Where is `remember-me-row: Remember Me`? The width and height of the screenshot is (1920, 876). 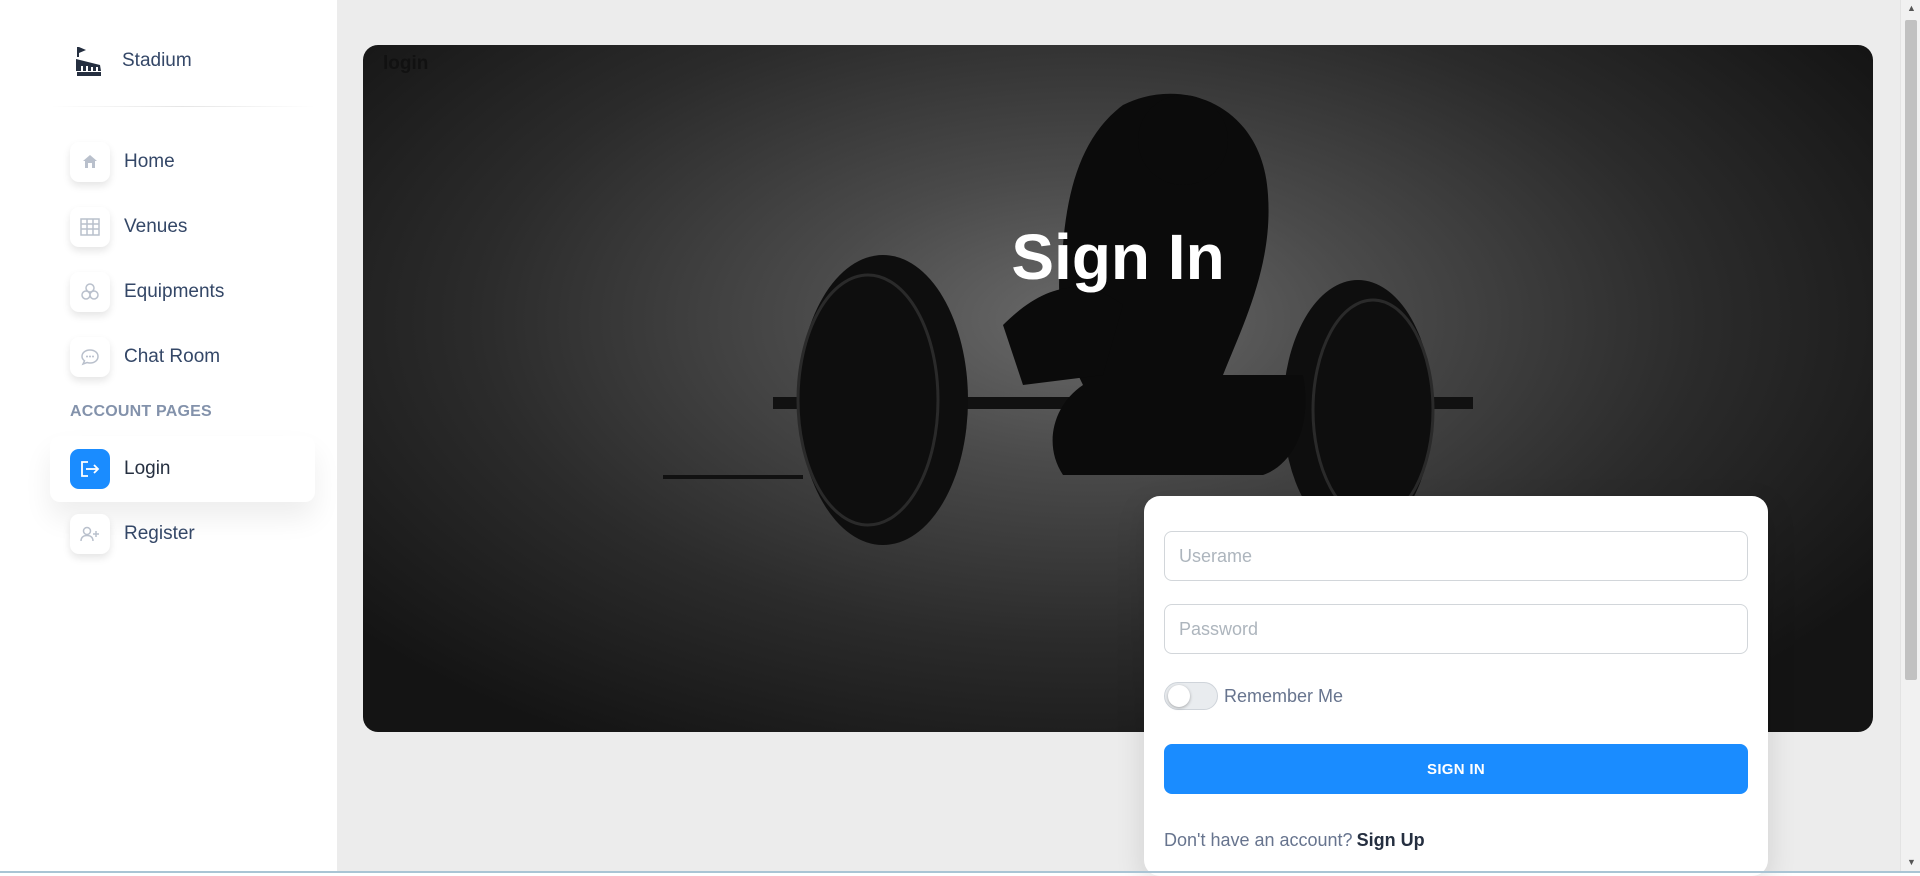 remember-me-row: Remember Me is located at coordinates (1253, 696).